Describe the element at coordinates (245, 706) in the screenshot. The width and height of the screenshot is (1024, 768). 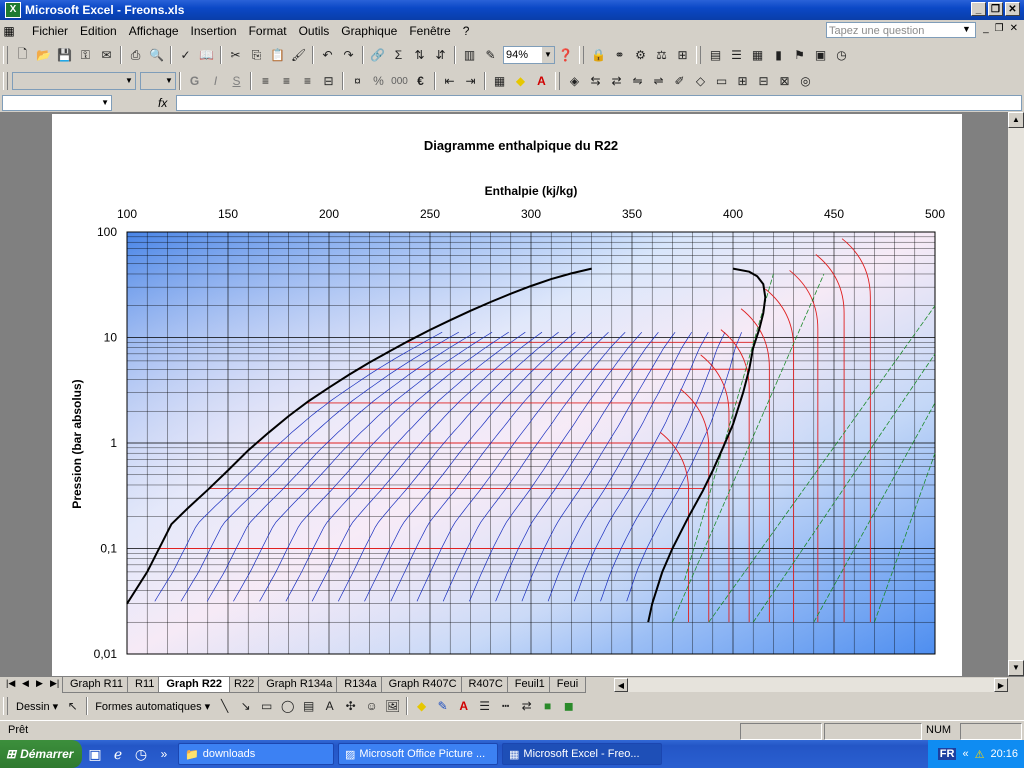
I see `arrow-icon: ↘` at that location.